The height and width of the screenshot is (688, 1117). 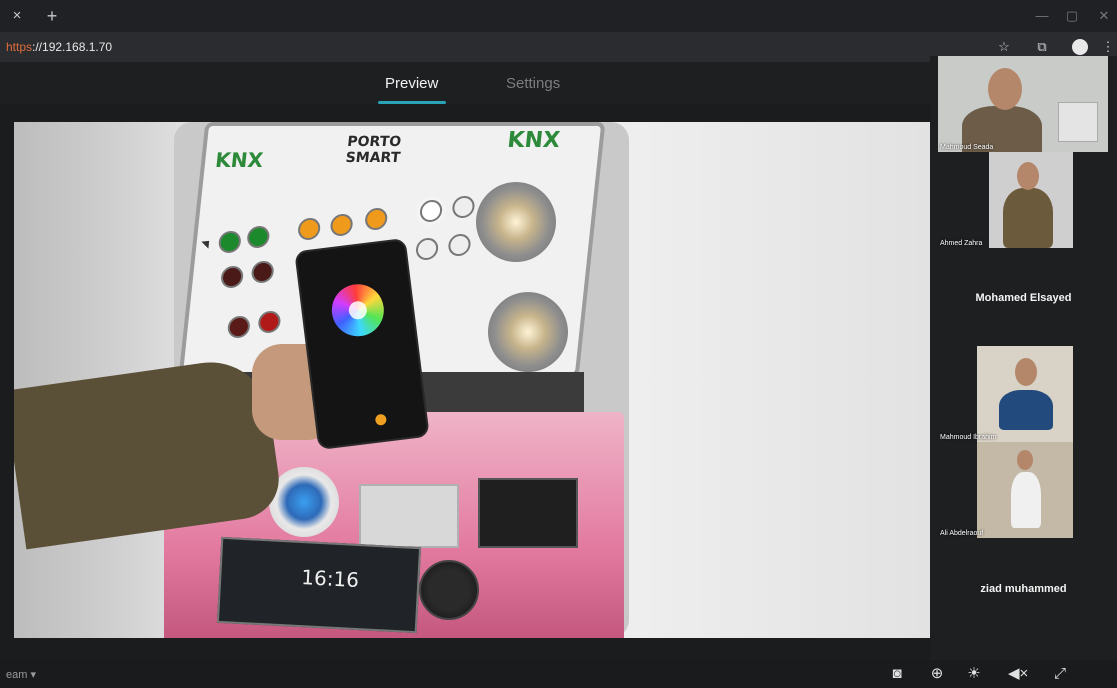 I want to click on volume-mute-icon: ◀×, so click(x=1018, y=674).